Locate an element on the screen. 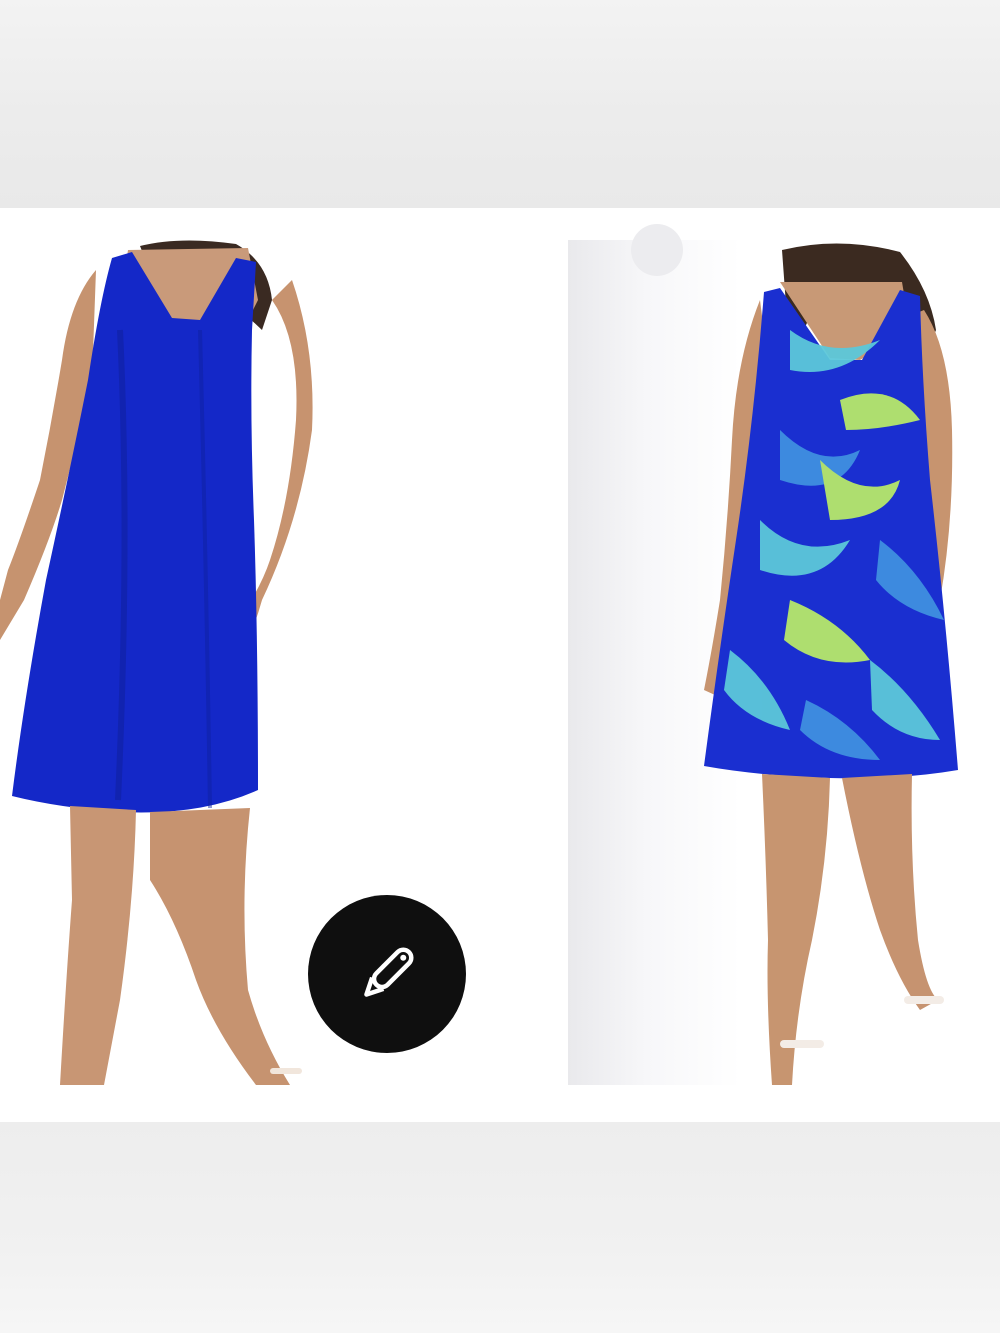  pencil-icon is located at coordinates (389, 972).